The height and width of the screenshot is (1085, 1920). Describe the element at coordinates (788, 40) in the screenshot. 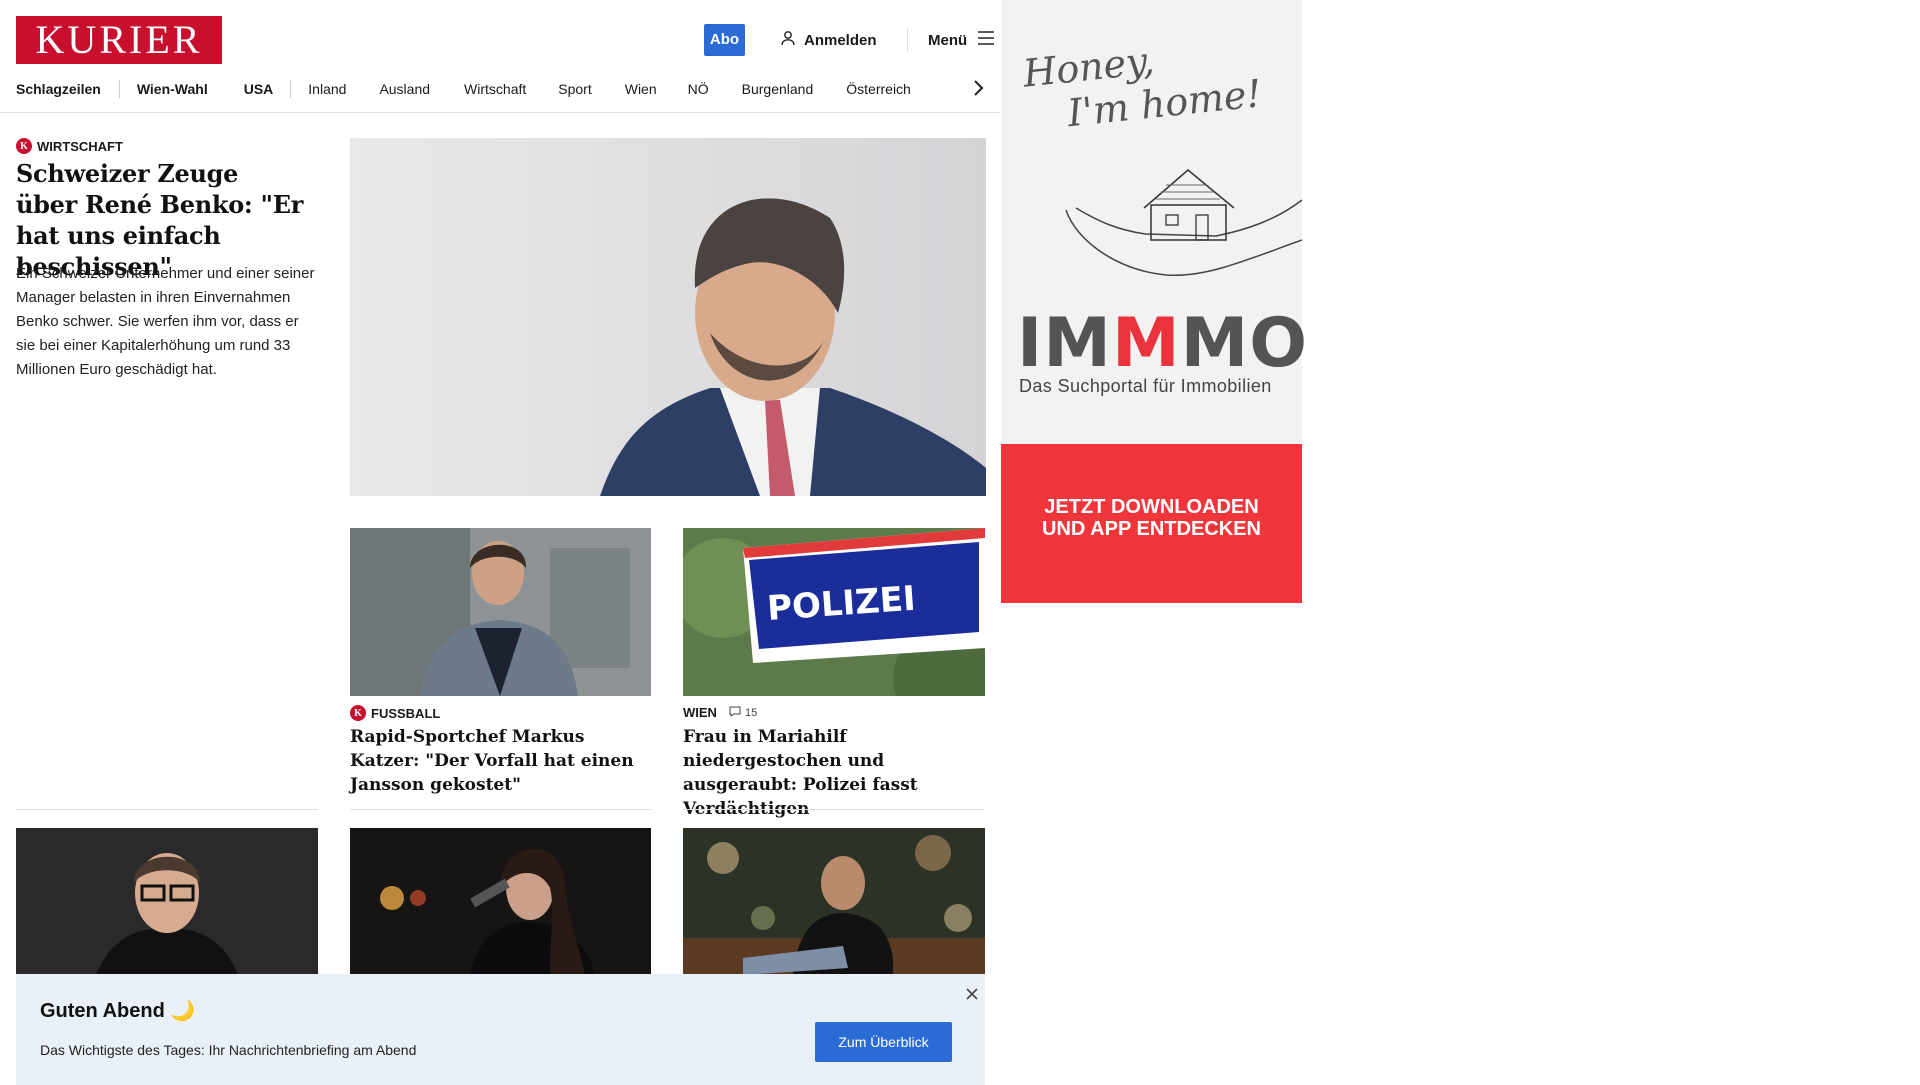

I see `user-icon` at that location.